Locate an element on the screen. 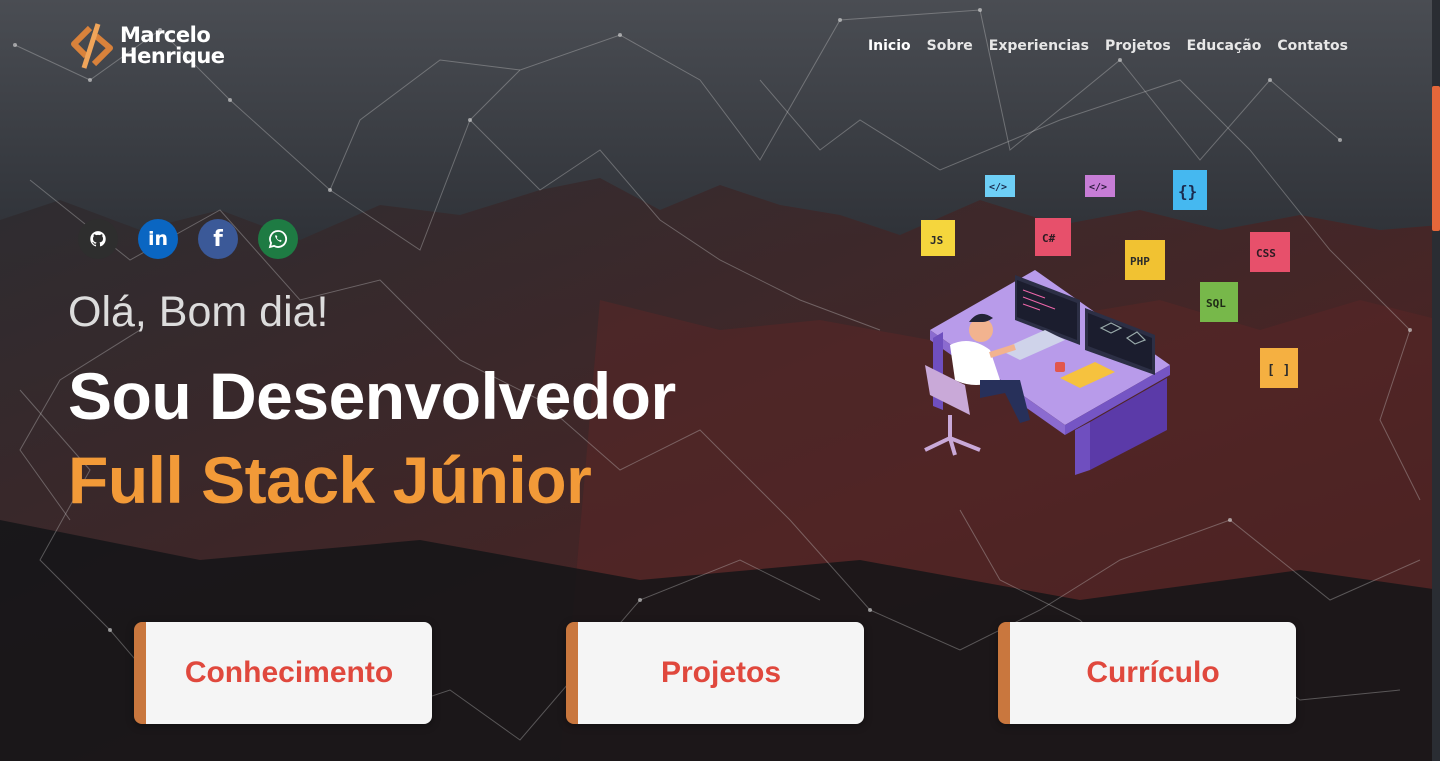  tag-css: CSS is located at coordinates (1266, 253).